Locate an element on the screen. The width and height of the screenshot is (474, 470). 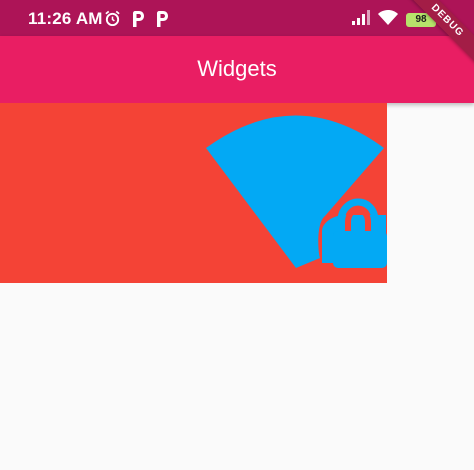
page-title: Widgets is located at coordinates (237, 68).